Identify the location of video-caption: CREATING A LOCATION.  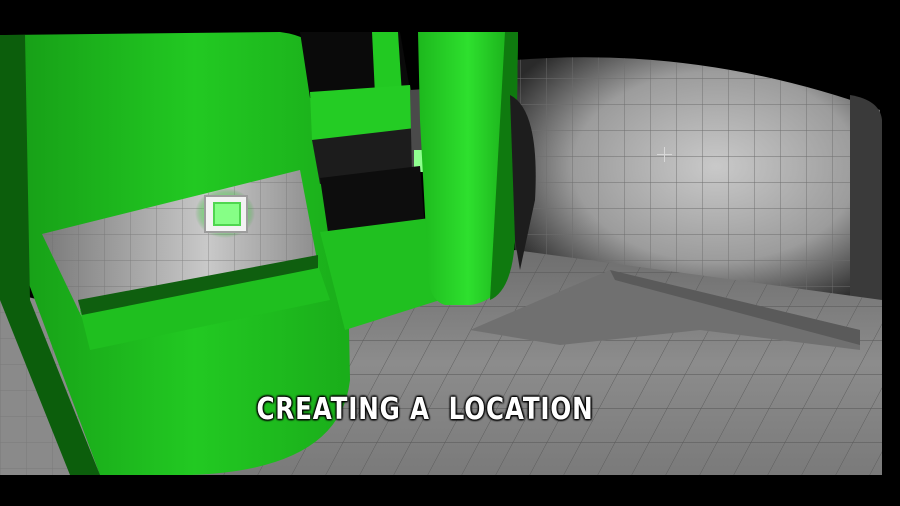
(425, 409).